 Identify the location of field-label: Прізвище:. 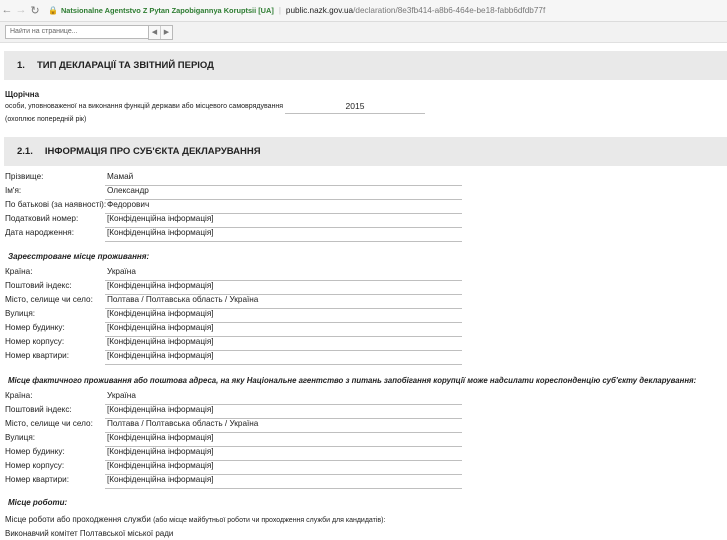
(24, 176).